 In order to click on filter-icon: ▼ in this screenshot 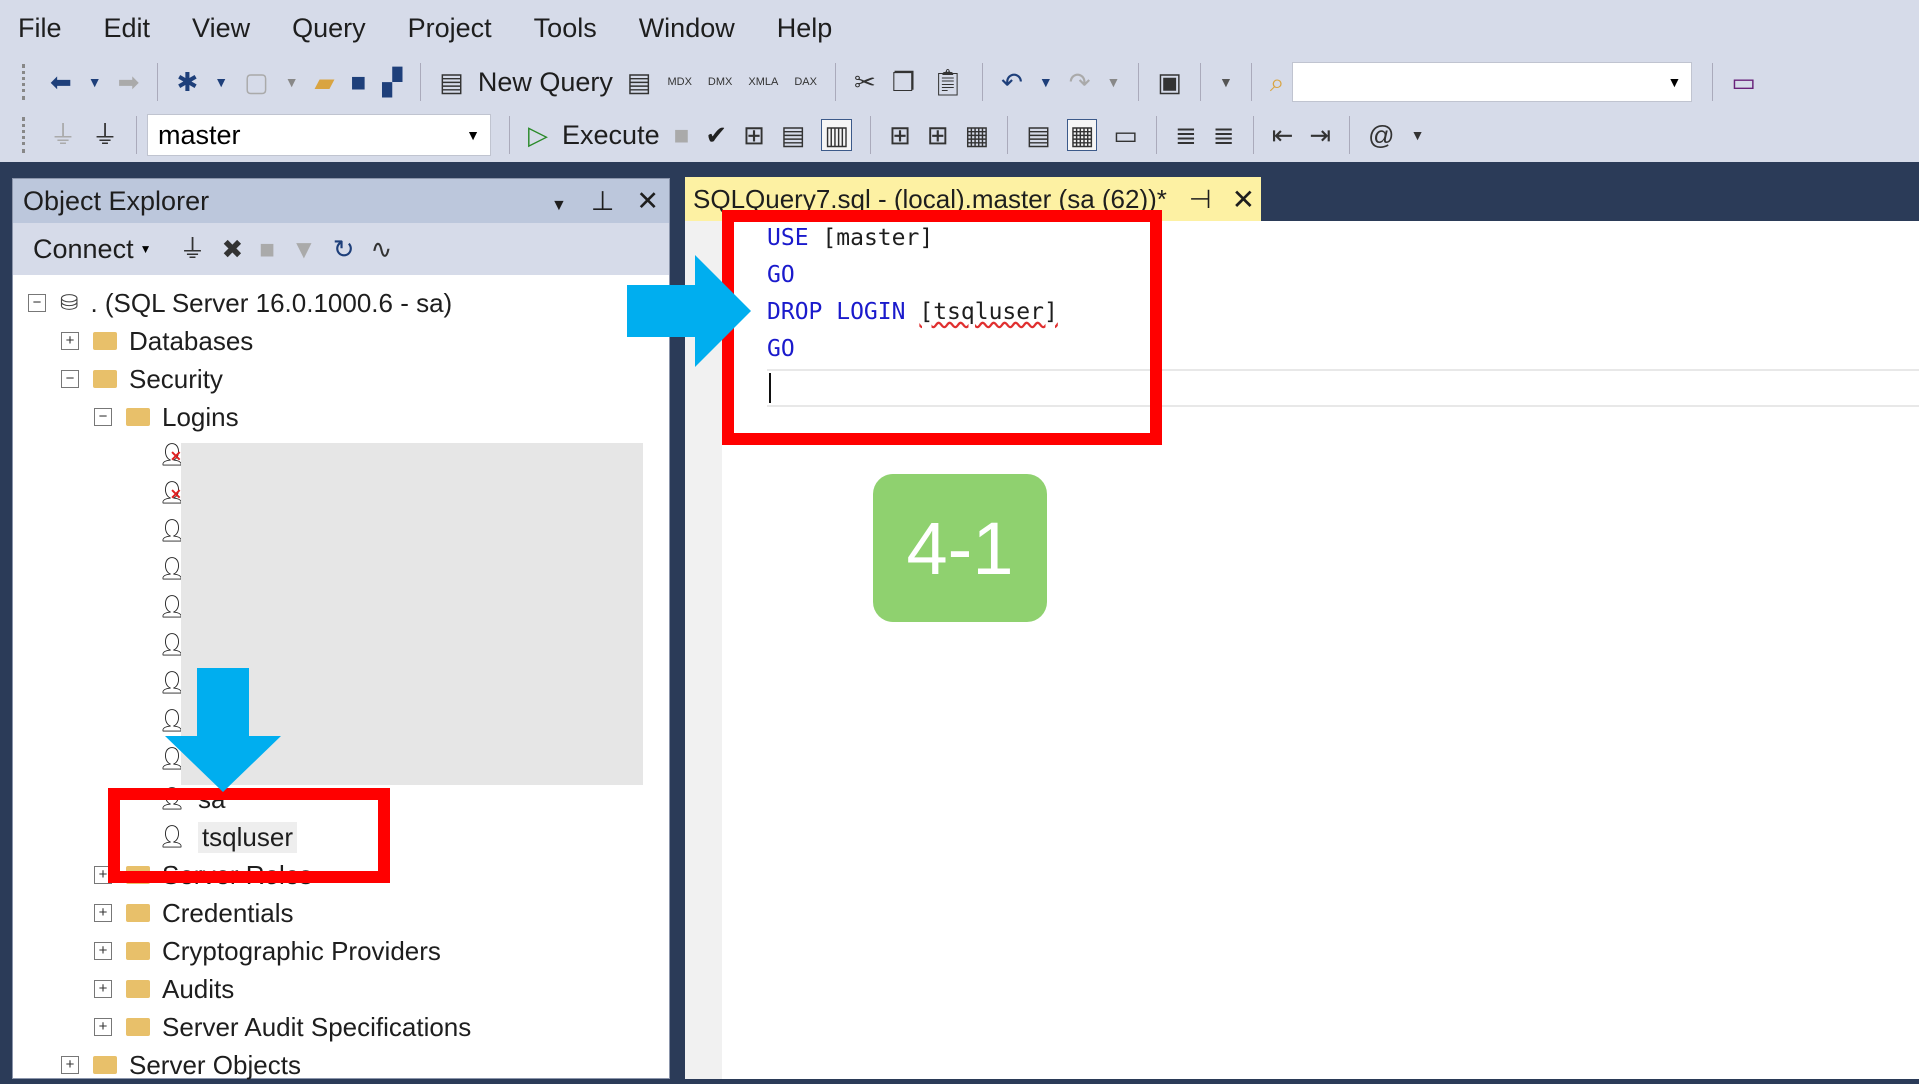, I will do `click(304, 249)`.